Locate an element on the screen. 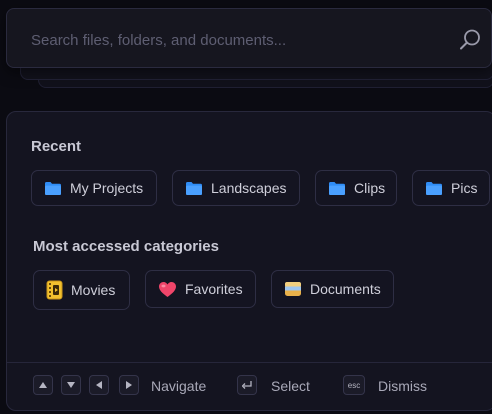 Image resolution: width=492 pixels, height=414 pixels. select-label: Select is located at coordinates (290, 386).